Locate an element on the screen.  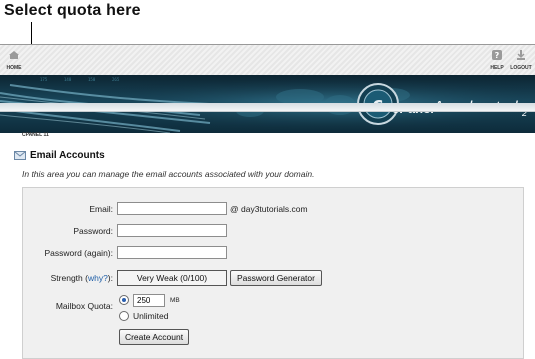
logout-button: LOGOUT is located at coordinates (521, 60).